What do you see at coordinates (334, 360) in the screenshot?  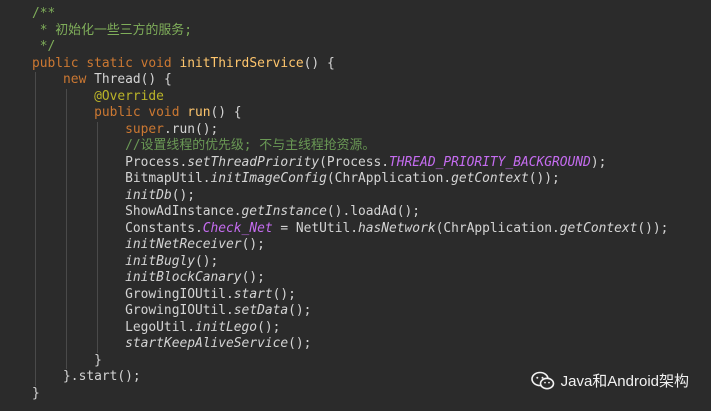 I see `code-line: }` at bounding box center [334, 360].